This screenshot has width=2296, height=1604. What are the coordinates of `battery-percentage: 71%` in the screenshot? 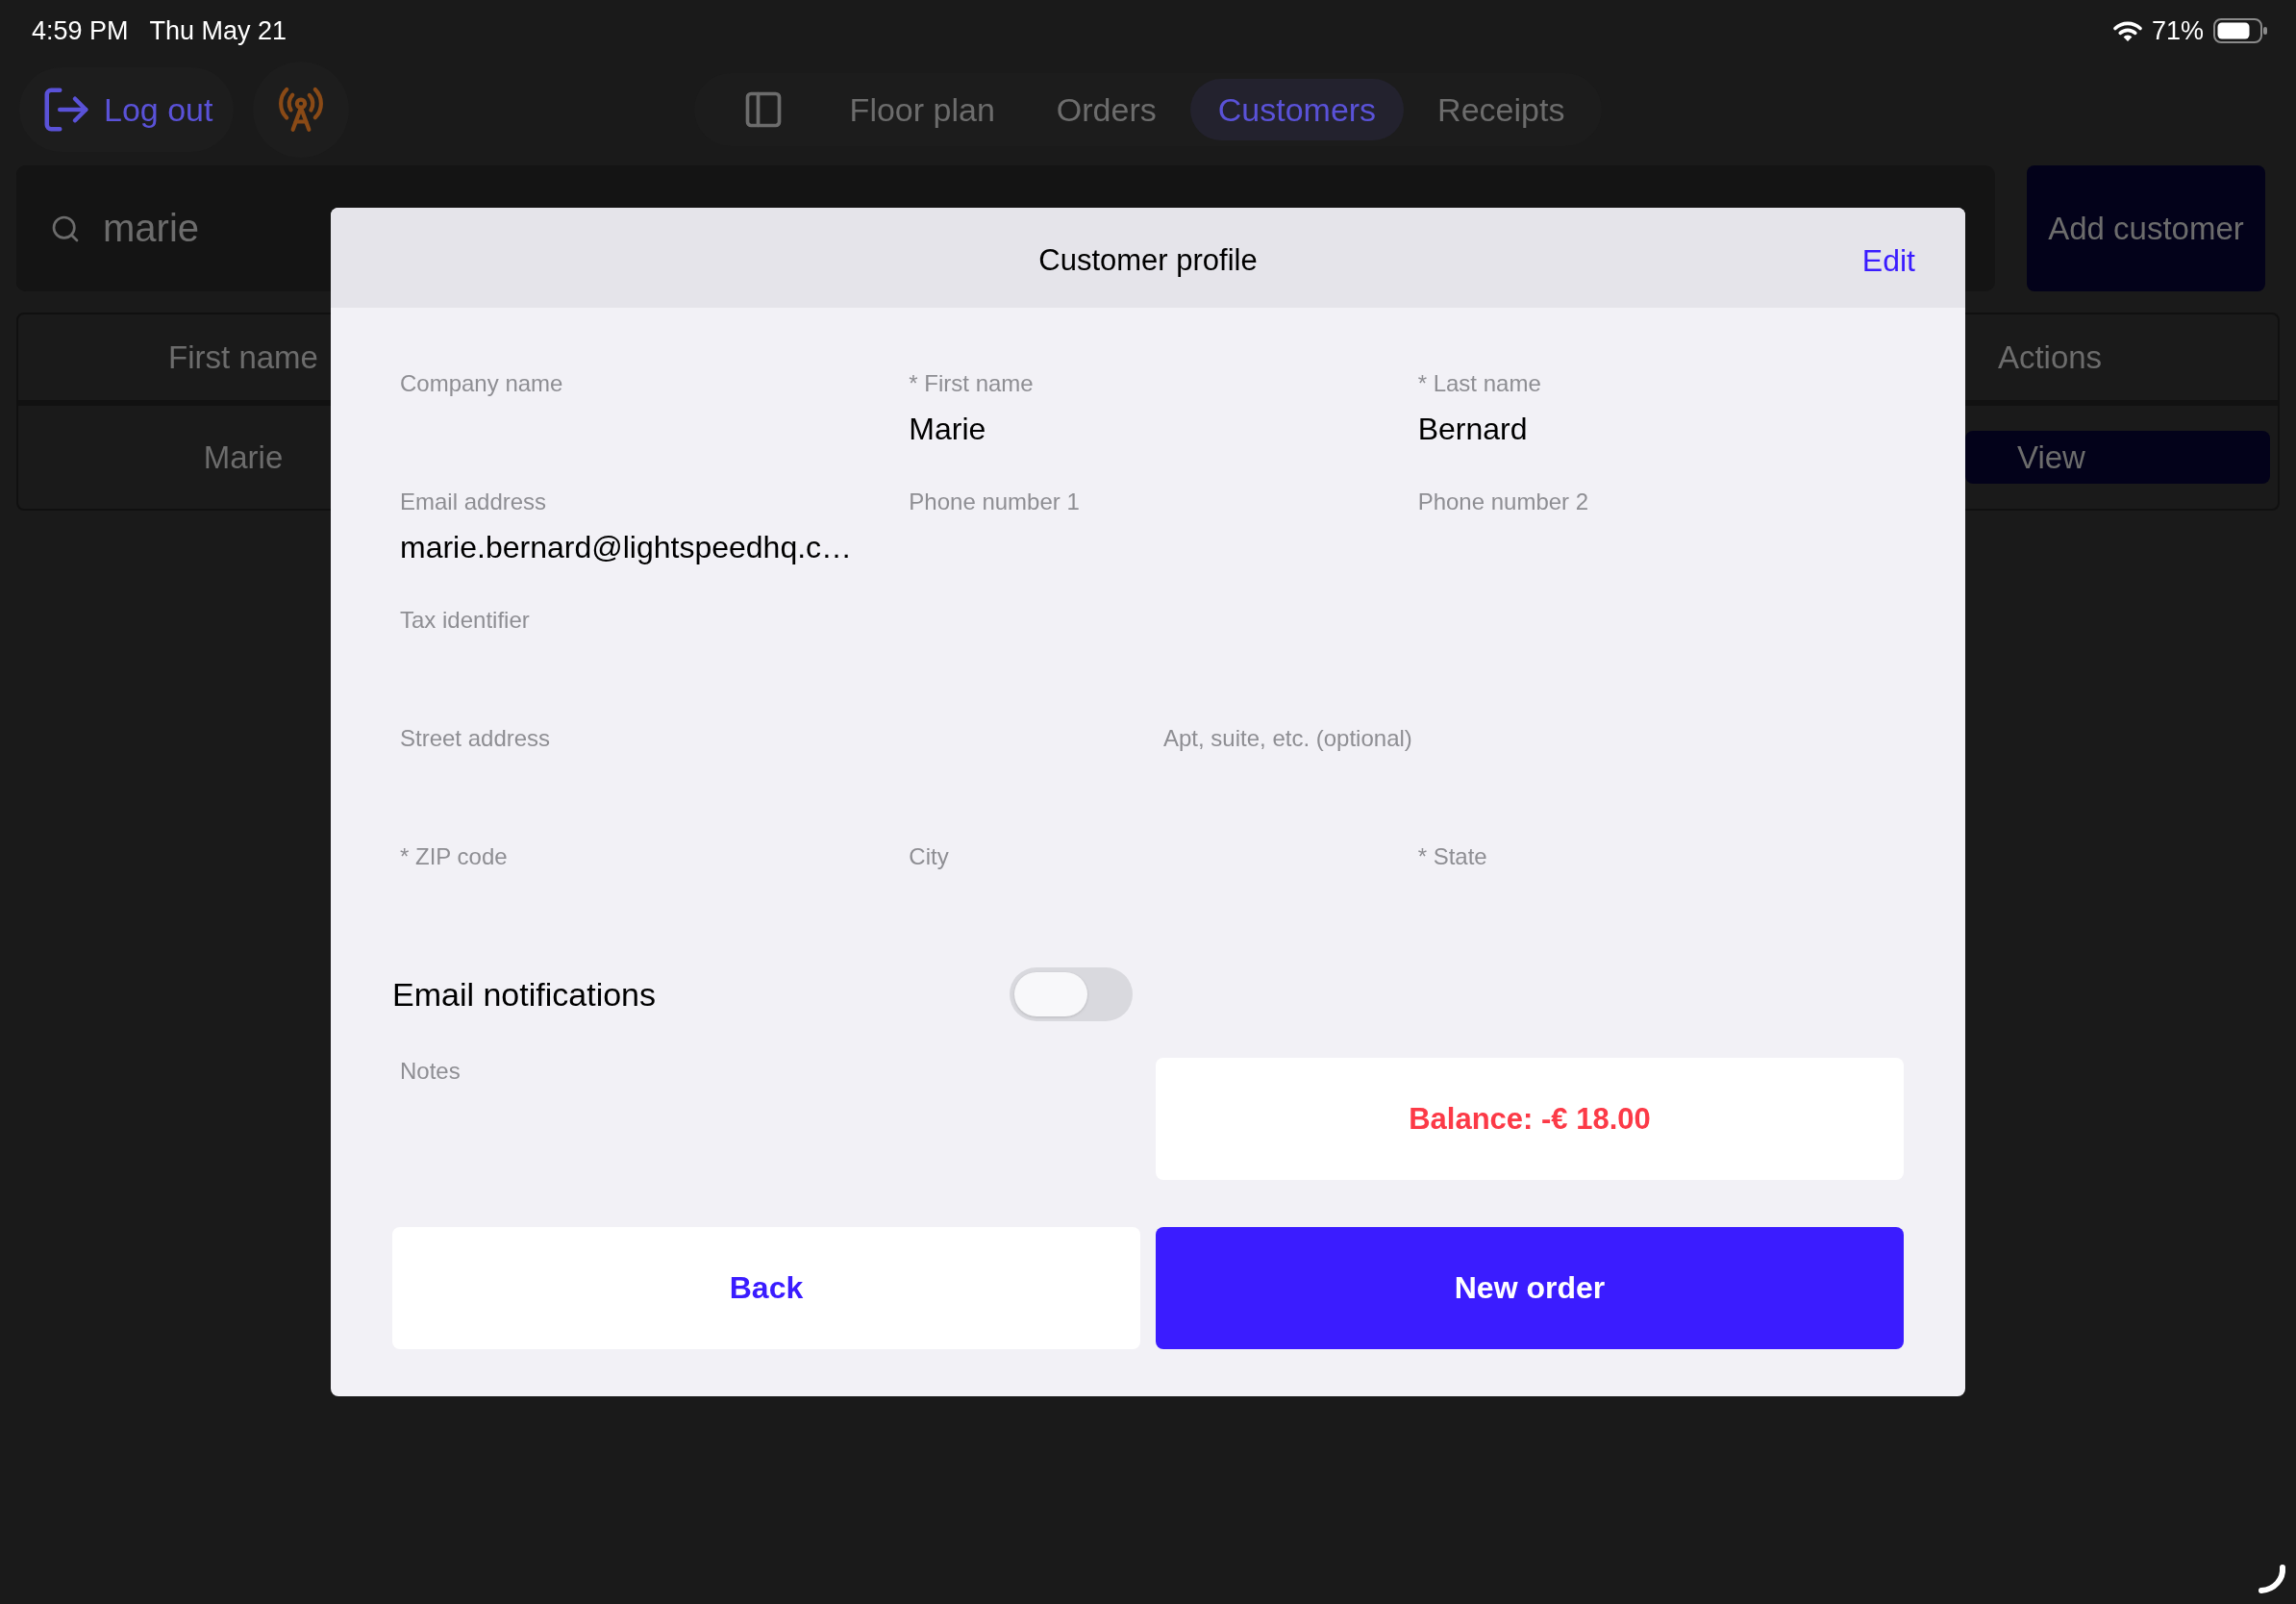 It's located at (2177, 30).